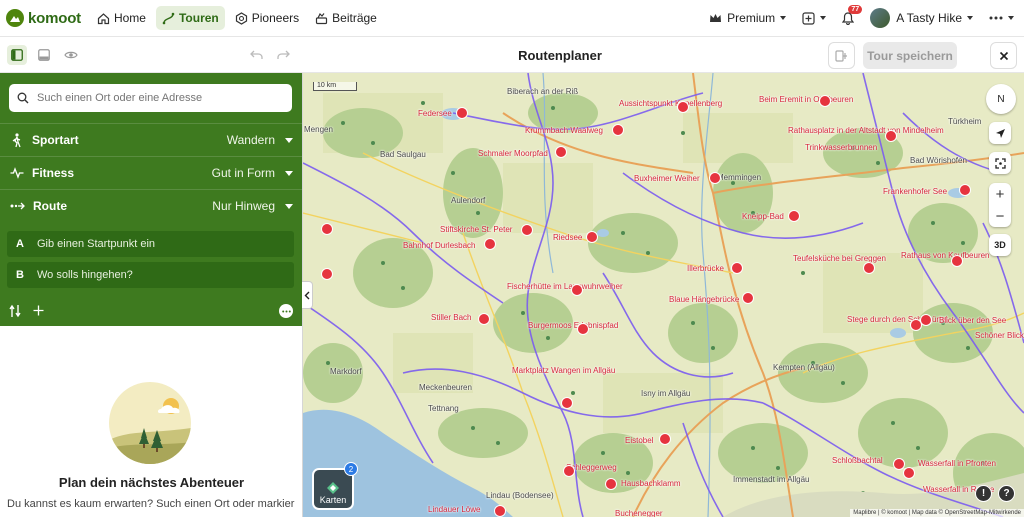  What do you see at coordinates (243, 173) in the screenshot?
I see `fitness-value: Gut in Form` at bounding box center [243, 173].